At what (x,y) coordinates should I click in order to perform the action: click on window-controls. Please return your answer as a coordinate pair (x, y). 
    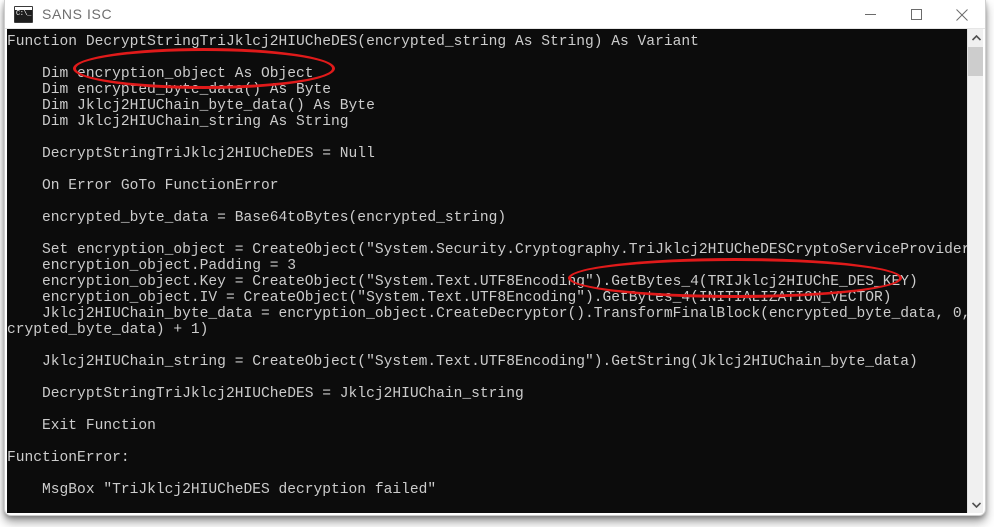
    Looking at the image, I should click on (916, 14).